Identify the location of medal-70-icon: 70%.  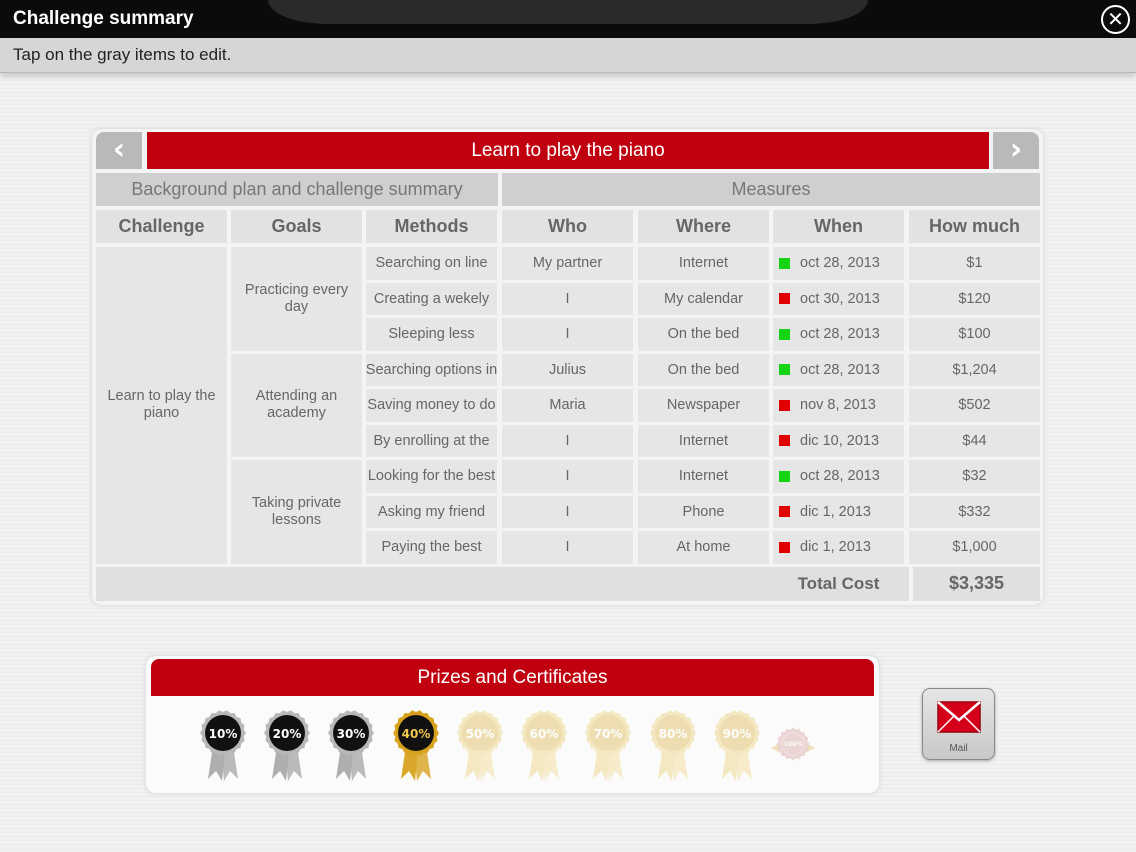
(608, 746).